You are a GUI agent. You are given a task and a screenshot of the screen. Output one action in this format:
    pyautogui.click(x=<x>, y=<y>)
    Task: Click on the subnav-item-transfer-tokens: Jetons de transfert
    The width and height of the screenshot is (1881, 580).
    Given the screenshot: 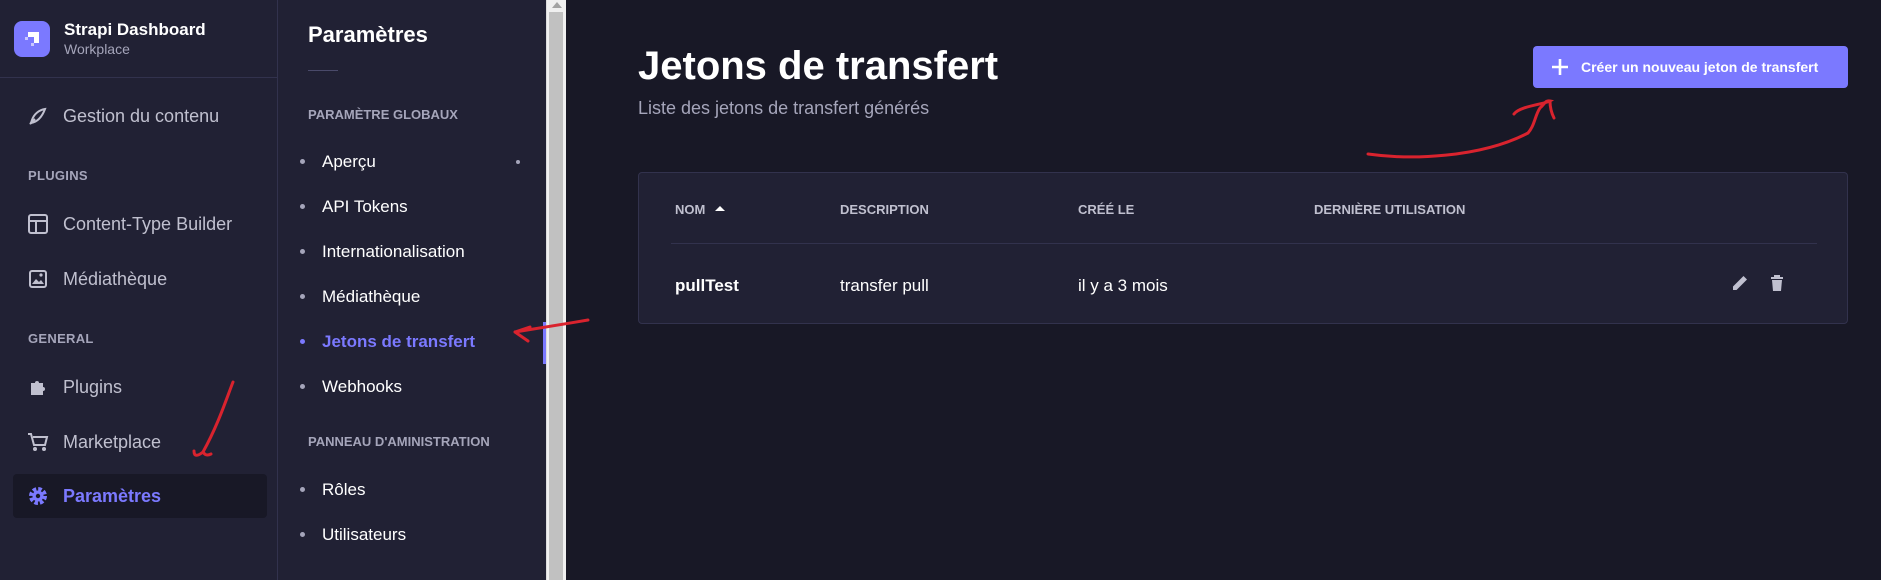 What is the action you would take?
    pyautogui.click(x=388, y=342)
    